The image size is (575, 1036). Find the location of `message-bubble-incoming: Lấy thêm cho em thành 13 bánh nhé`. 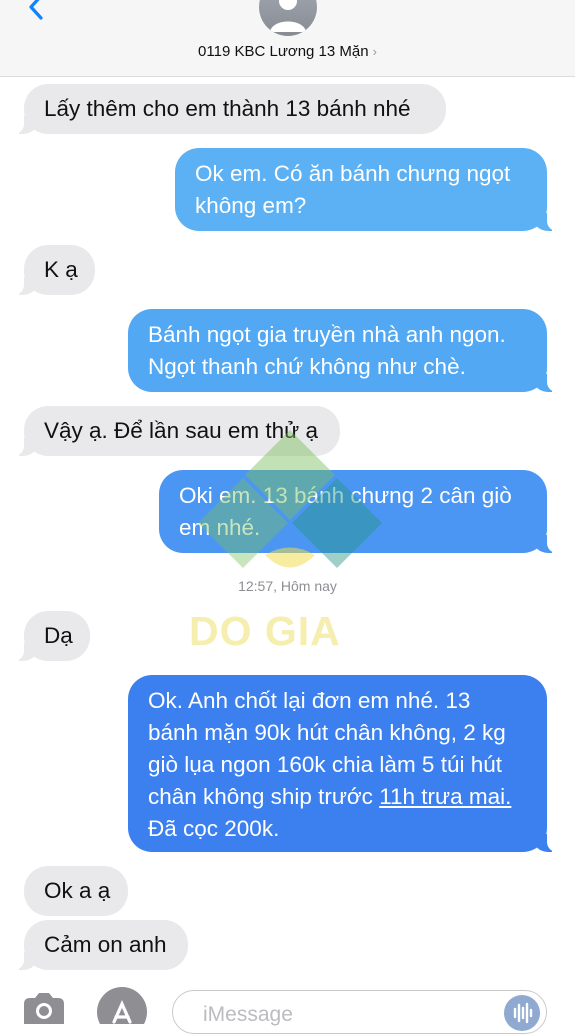

message-bubble-incoming: Lấy thêm cho em thành 13 bánh nhé is located at coordinates (230, 109).